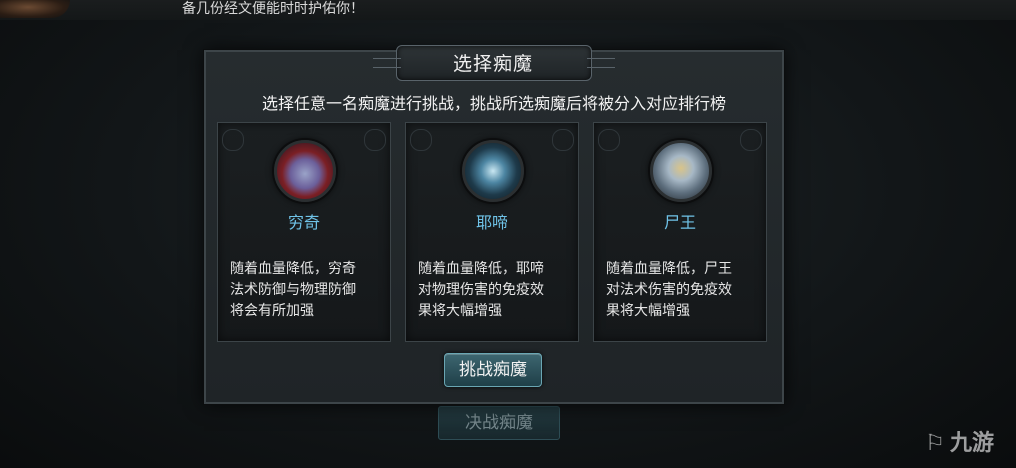  I want to click on demon-name: 穷奇, so click(303, 222).